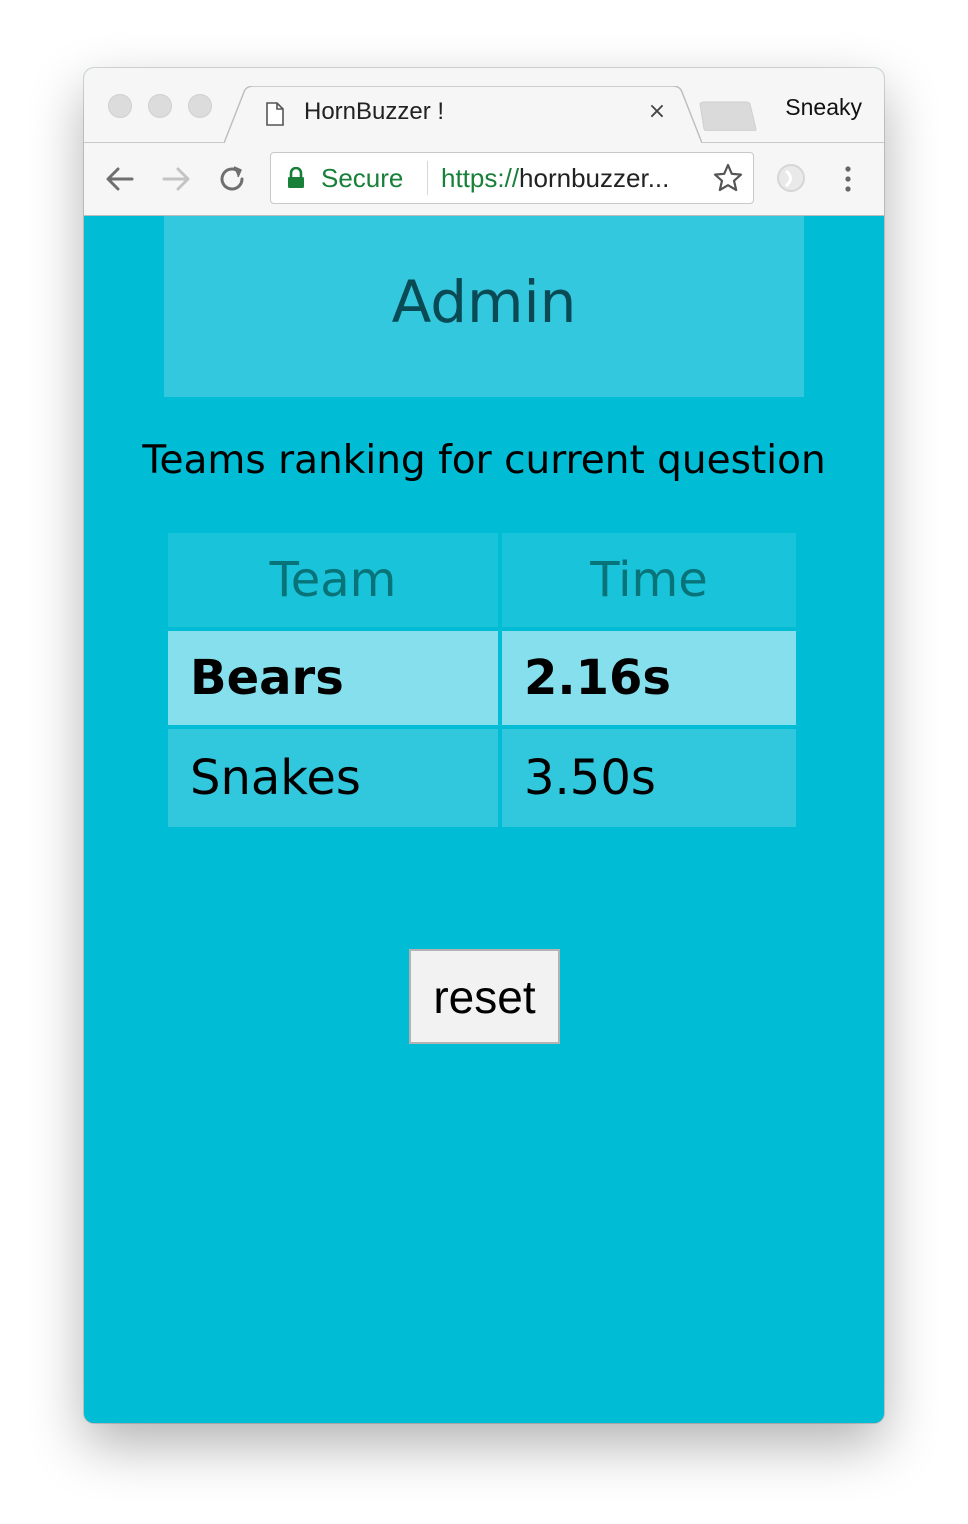  What do you see at coordinates (823, 107) in the screenshot?
I see `profile-name: Sneaky` at bounding box center [823, 107].